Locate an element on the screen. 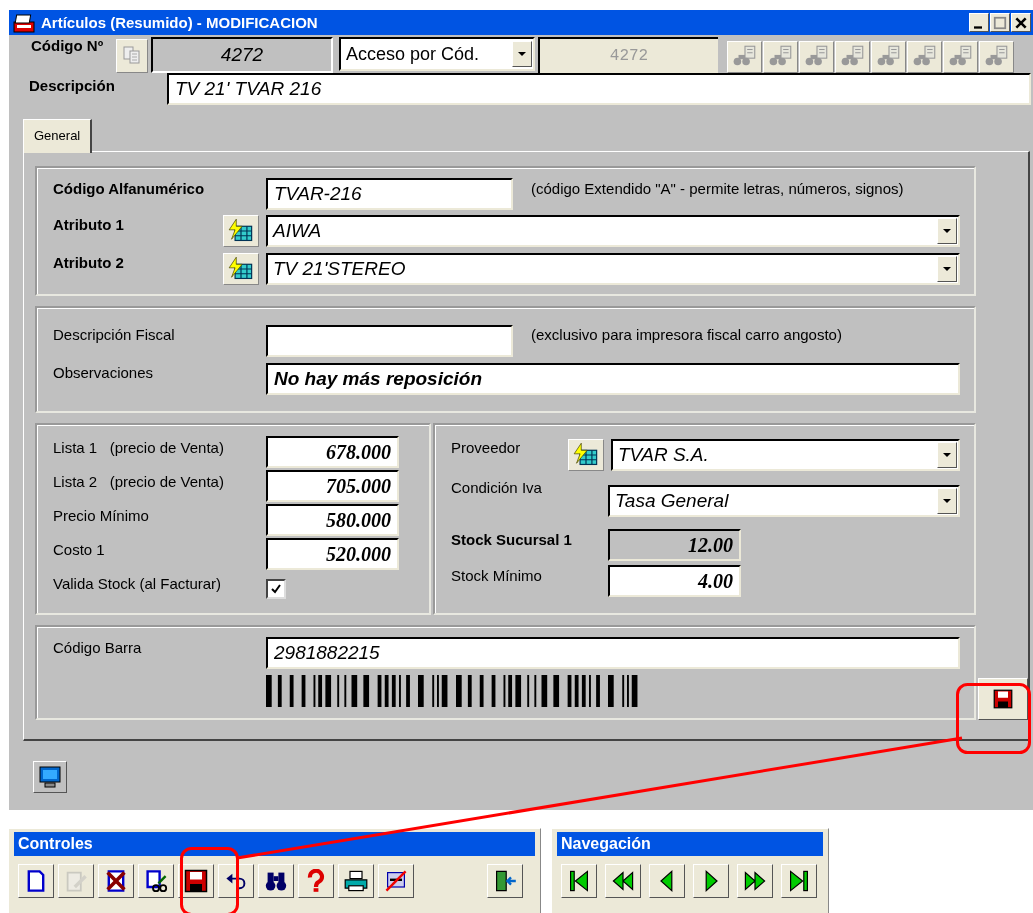 Image resolution: width=1033 pixels, height=913 pixels. check-icon is located at coordinates (276, 589).